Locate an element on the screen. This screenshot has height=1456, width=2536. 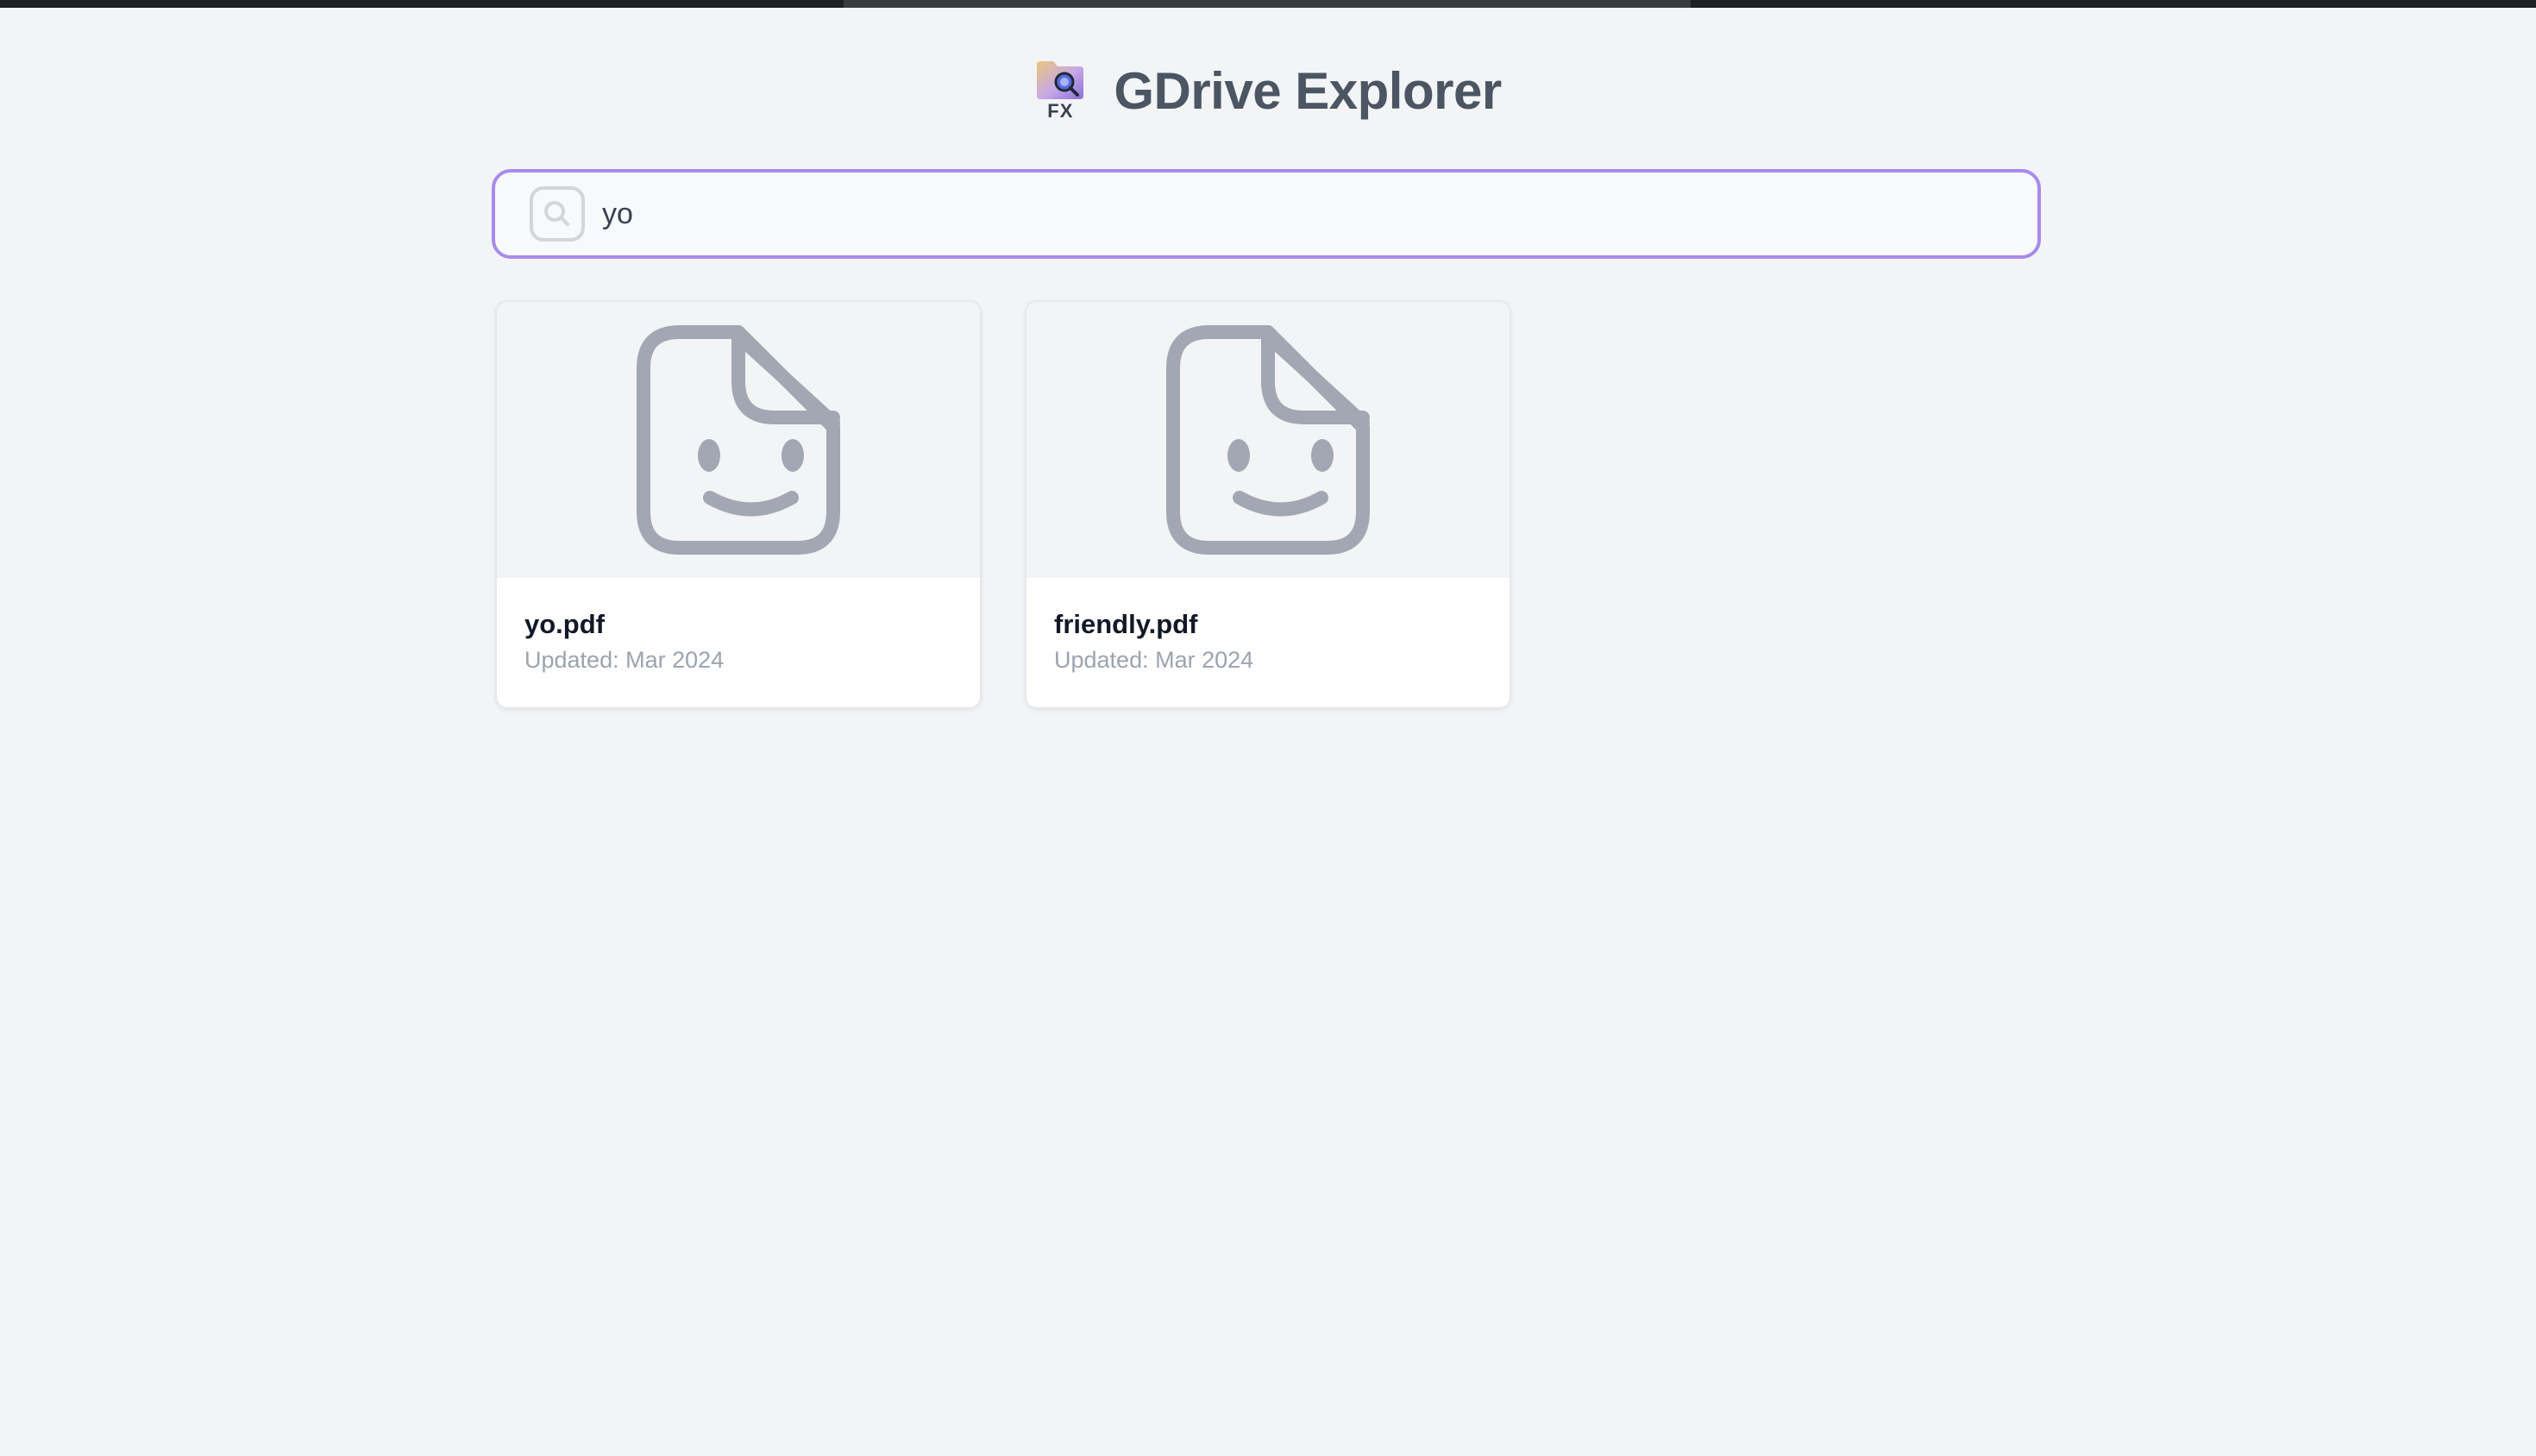
search-icon is located at coordinates (557, 214).